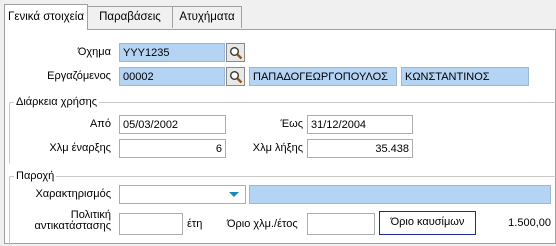 The height and width of the screenshot is (246, 556). What do you see at coordinates (57, 102) in the screenshot?
I see `usage-period-title: Διάρκεια χρήσης` at bounding box center [57, 102].